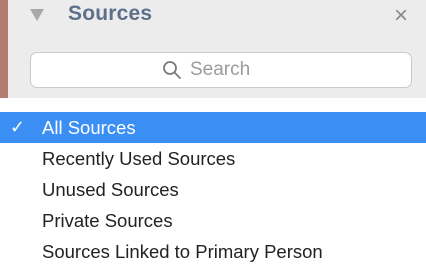 This screenshot has width=426, height=280. I want to click on checkmark-icon: ✓, so click(18, 127).